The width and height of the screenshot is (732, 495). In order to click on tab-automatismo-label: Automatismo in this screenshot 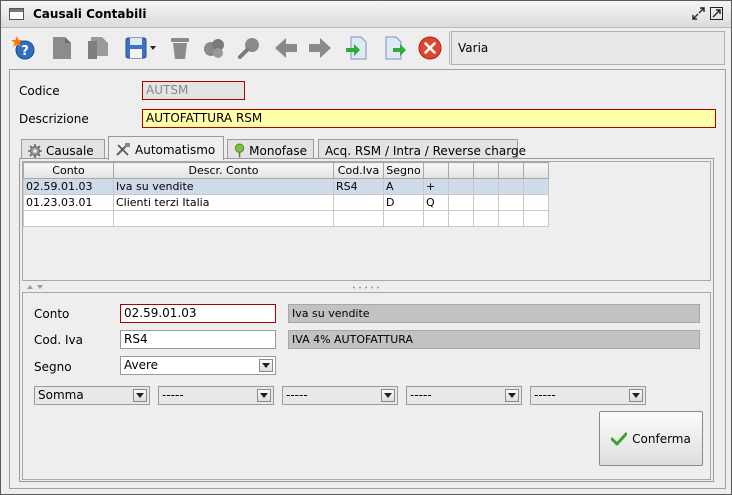, I will do `click(175, 149)`.